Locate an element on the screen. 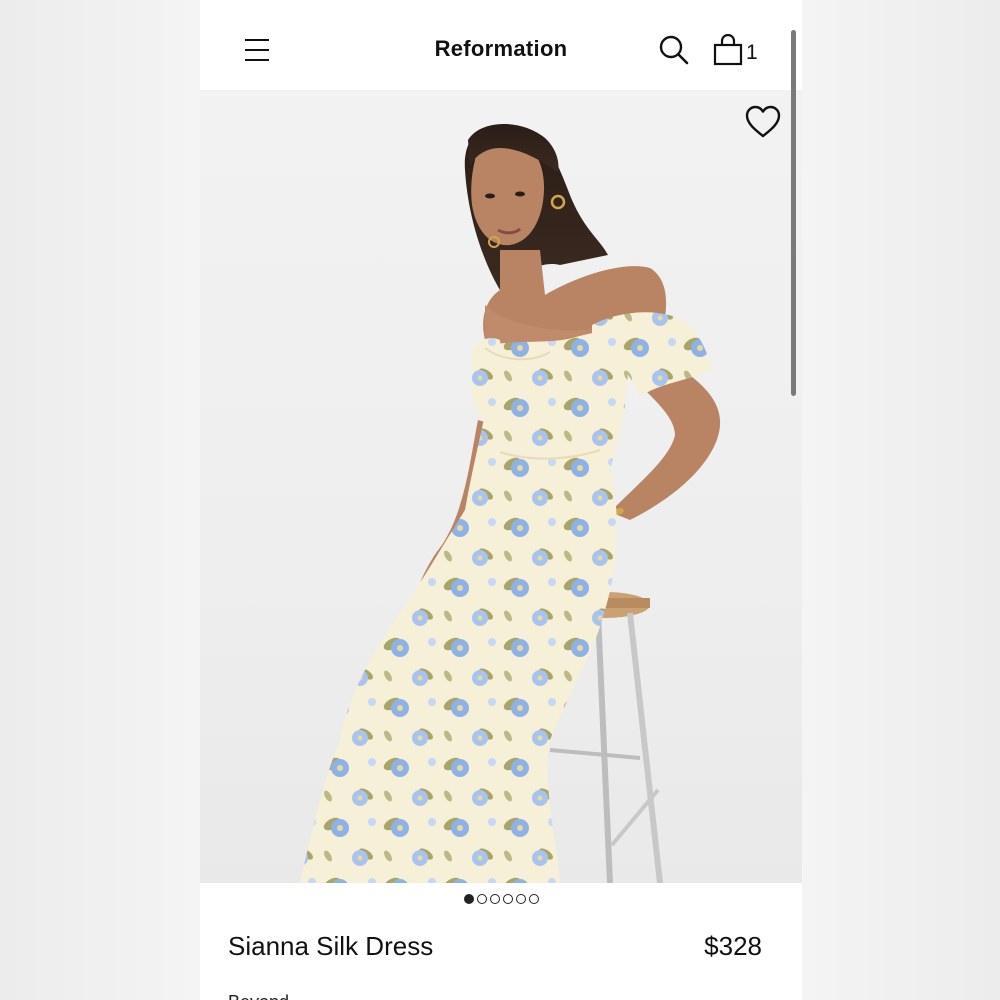 The width and height of the screenshot is (1000, 1000). product-subtext-cutoff: Beyond is located at coordinates (258, 996).